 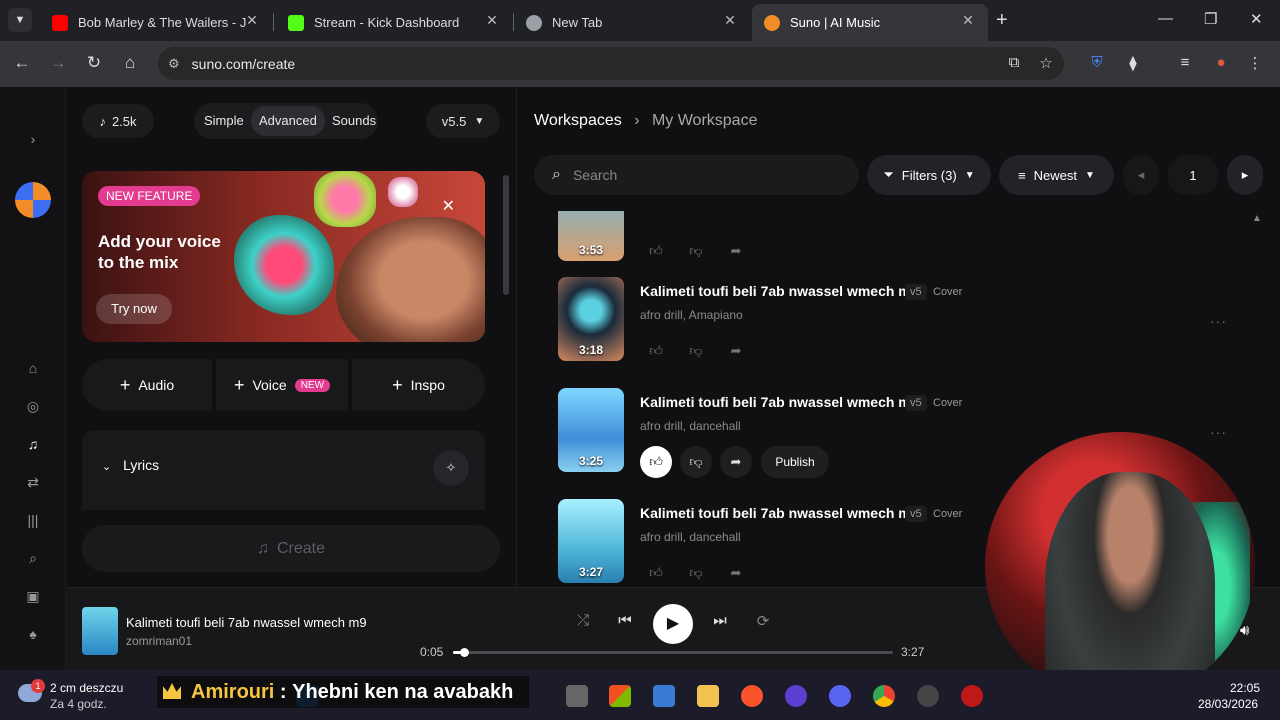 What do you see at coordinates (463, 121) in the screenshot?
I see `version-select: v5.5 ▼` at bounding box center [463, 121].